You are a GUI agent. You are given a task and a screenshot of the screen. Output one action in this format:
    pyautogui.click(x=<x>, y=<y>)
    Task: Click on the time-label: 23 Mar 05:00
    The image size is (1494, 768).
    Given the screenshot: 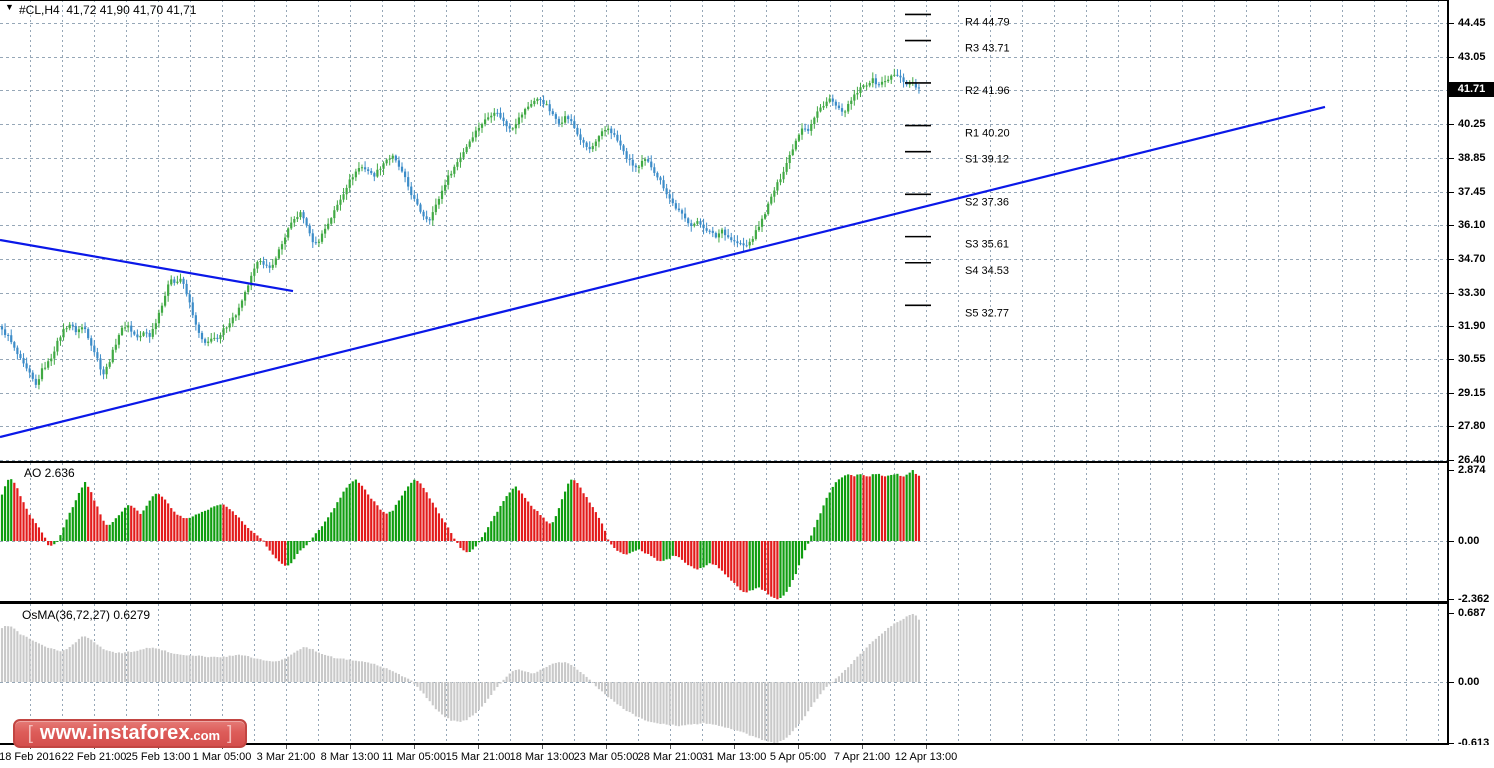 What is the action you would take?
    pyautogui.click(x=606, y=757)
    